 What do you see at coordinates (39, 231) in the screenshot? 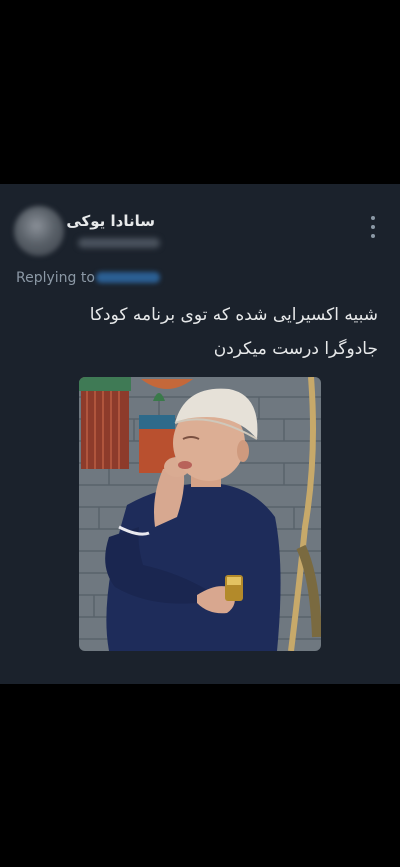
I see `avatar` at bounding box center [39, 231].